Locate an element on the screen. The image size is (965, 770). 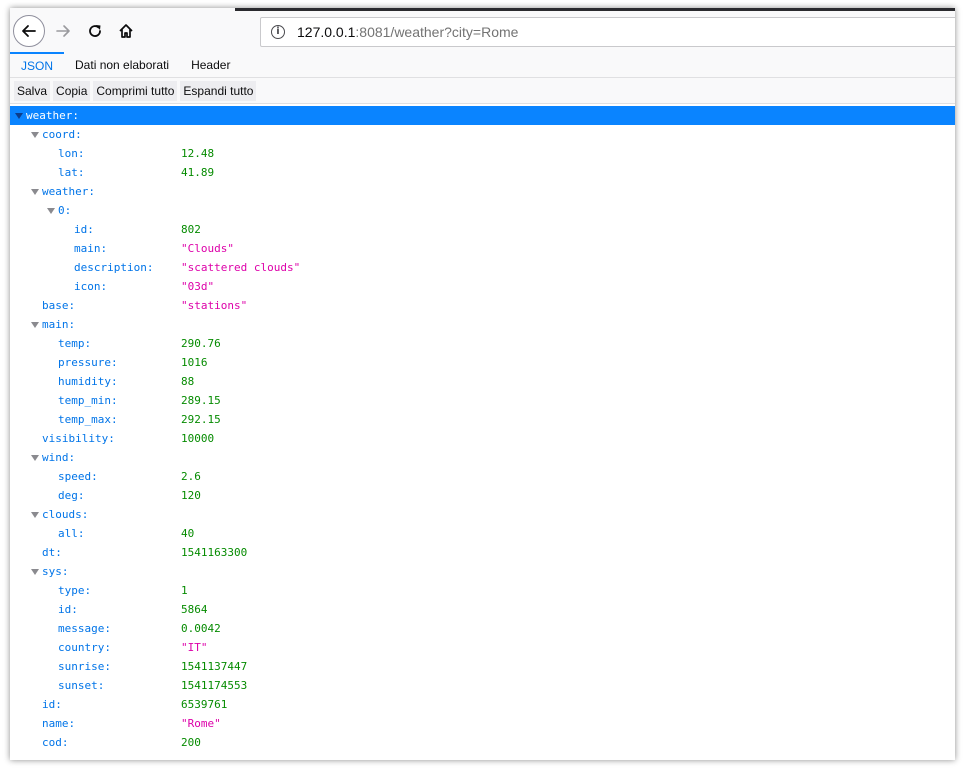
navigation-toolbar: i 127.0.0.1:8081/weather?city=Rome is located at coordinates (482, 30).